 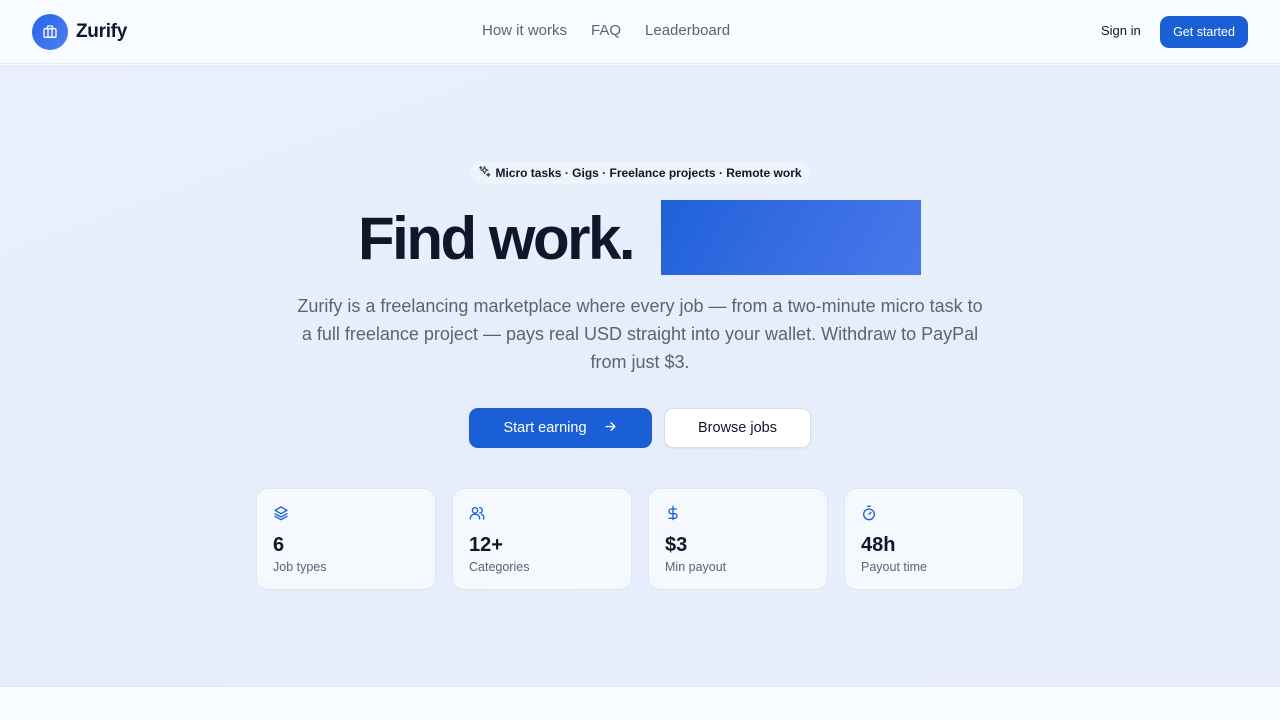 What do you see at coordinates (499, 567) in the screenshot?
I see `stat-label: Categories` at bounding box center [499, 567].